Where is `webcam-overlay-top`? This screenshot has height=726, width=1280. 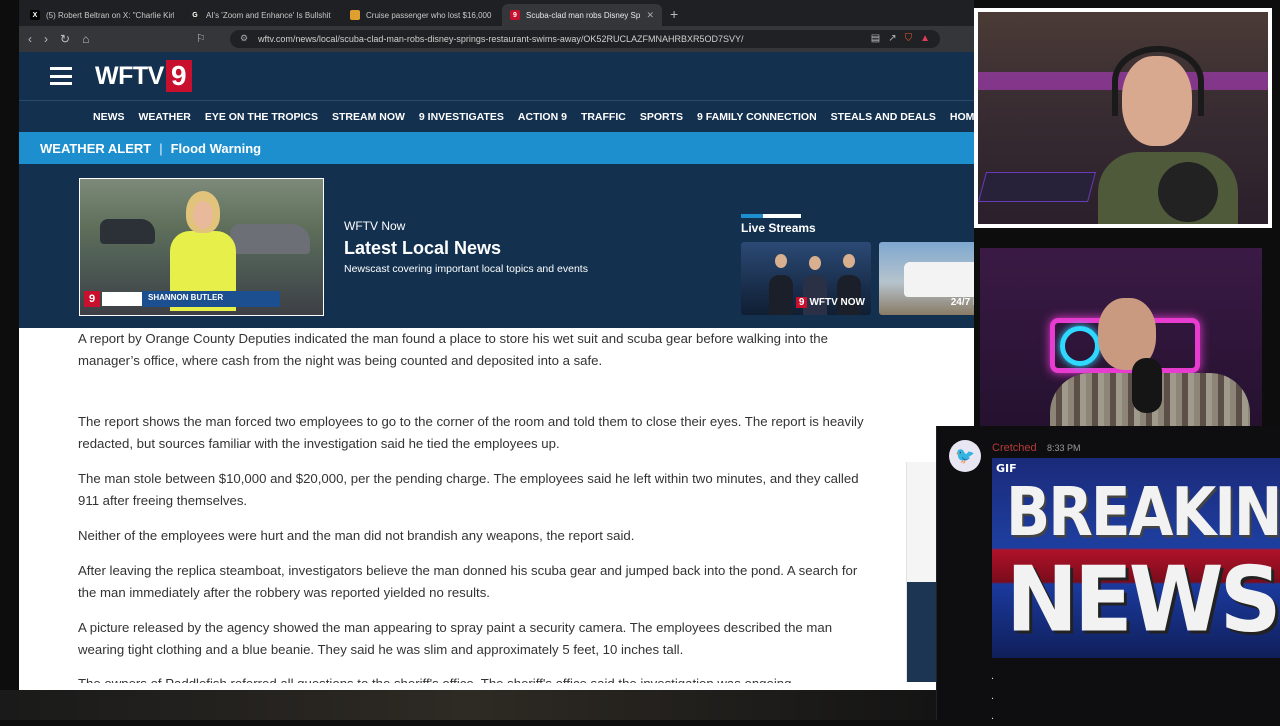 webcam-overlay-top is located at coordinates (1123, 118).